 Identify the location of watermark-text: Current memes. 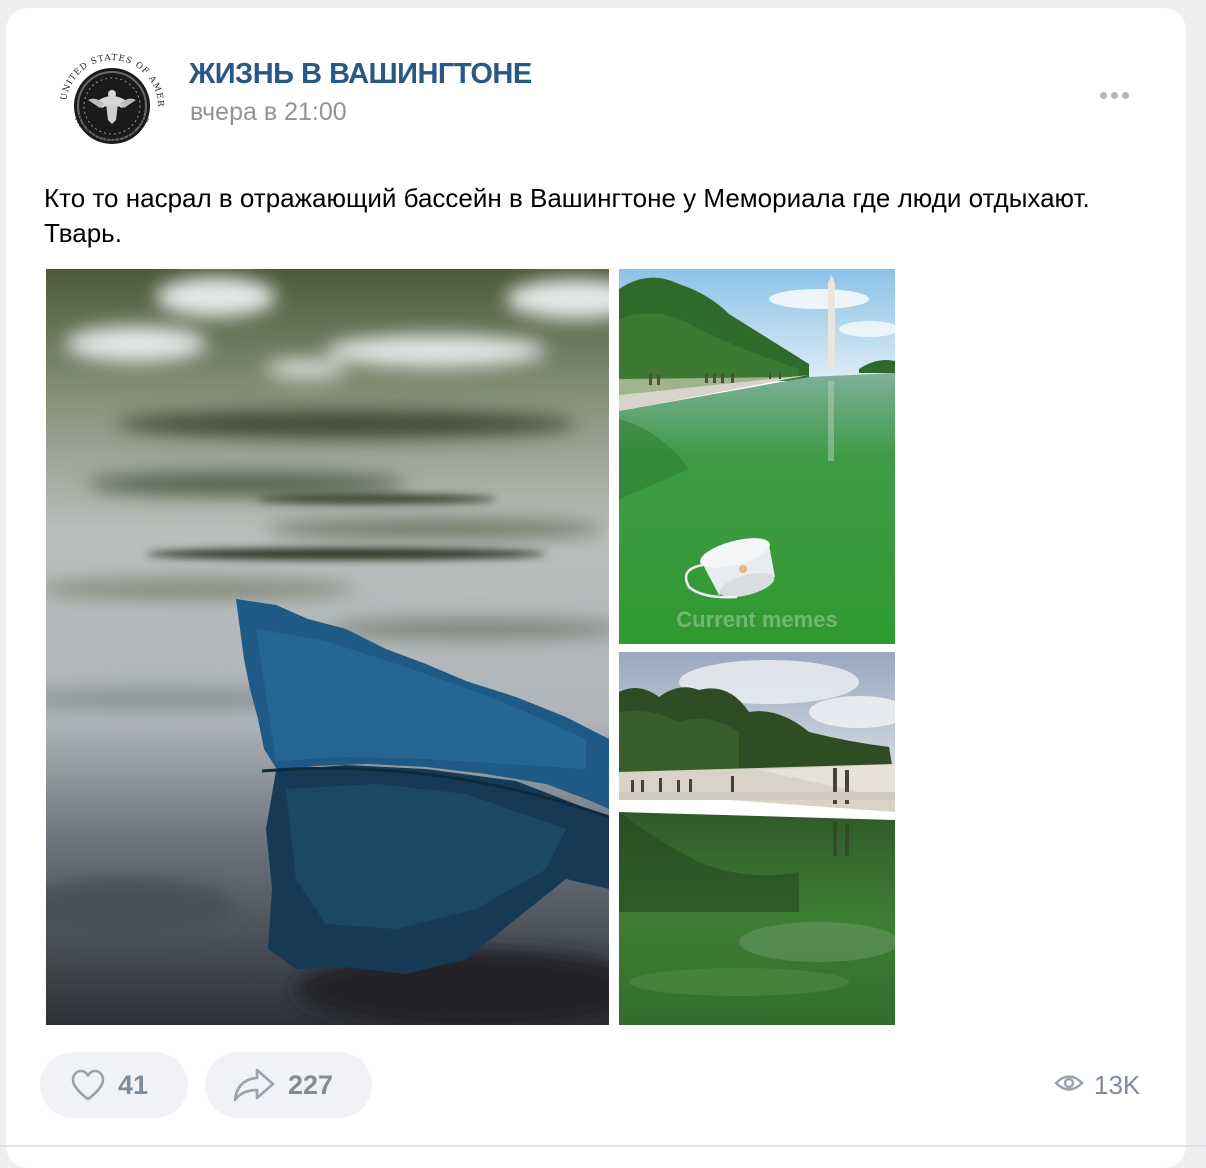
(756, 619).